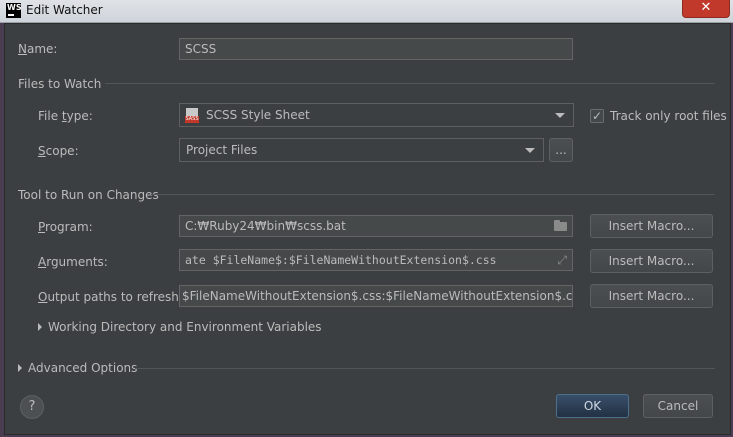 Image resolution: width=733 pixels, height=437 pixels. Describe the element at coordinates (258, 115) in the screenshot. I see `file-type-value: SCSS Style Sheet` at that location.